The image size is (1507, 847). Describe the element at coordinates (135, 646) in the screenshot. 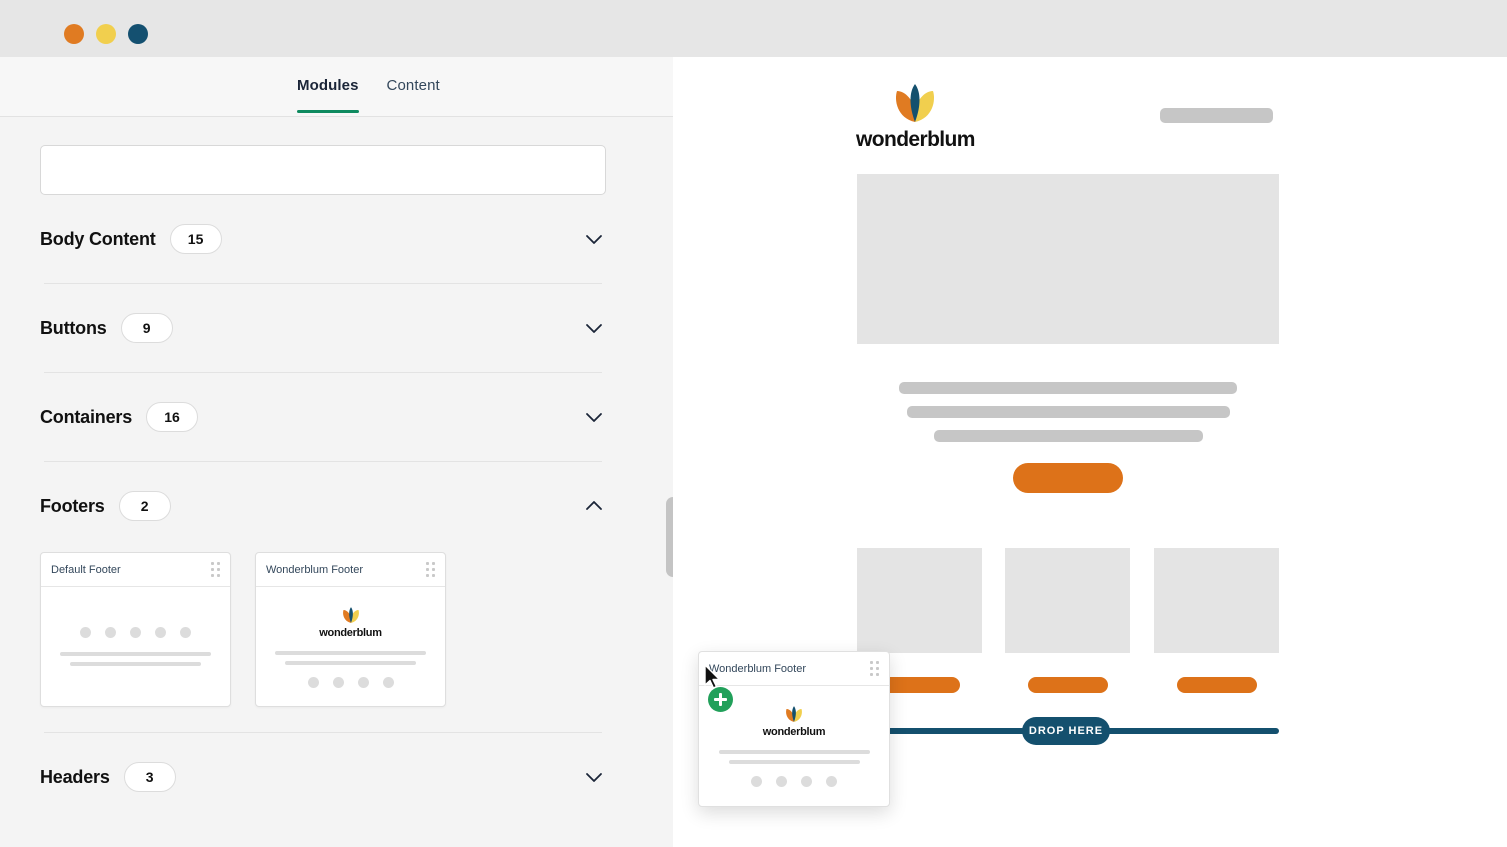

I see `module-card-preview` at that location.